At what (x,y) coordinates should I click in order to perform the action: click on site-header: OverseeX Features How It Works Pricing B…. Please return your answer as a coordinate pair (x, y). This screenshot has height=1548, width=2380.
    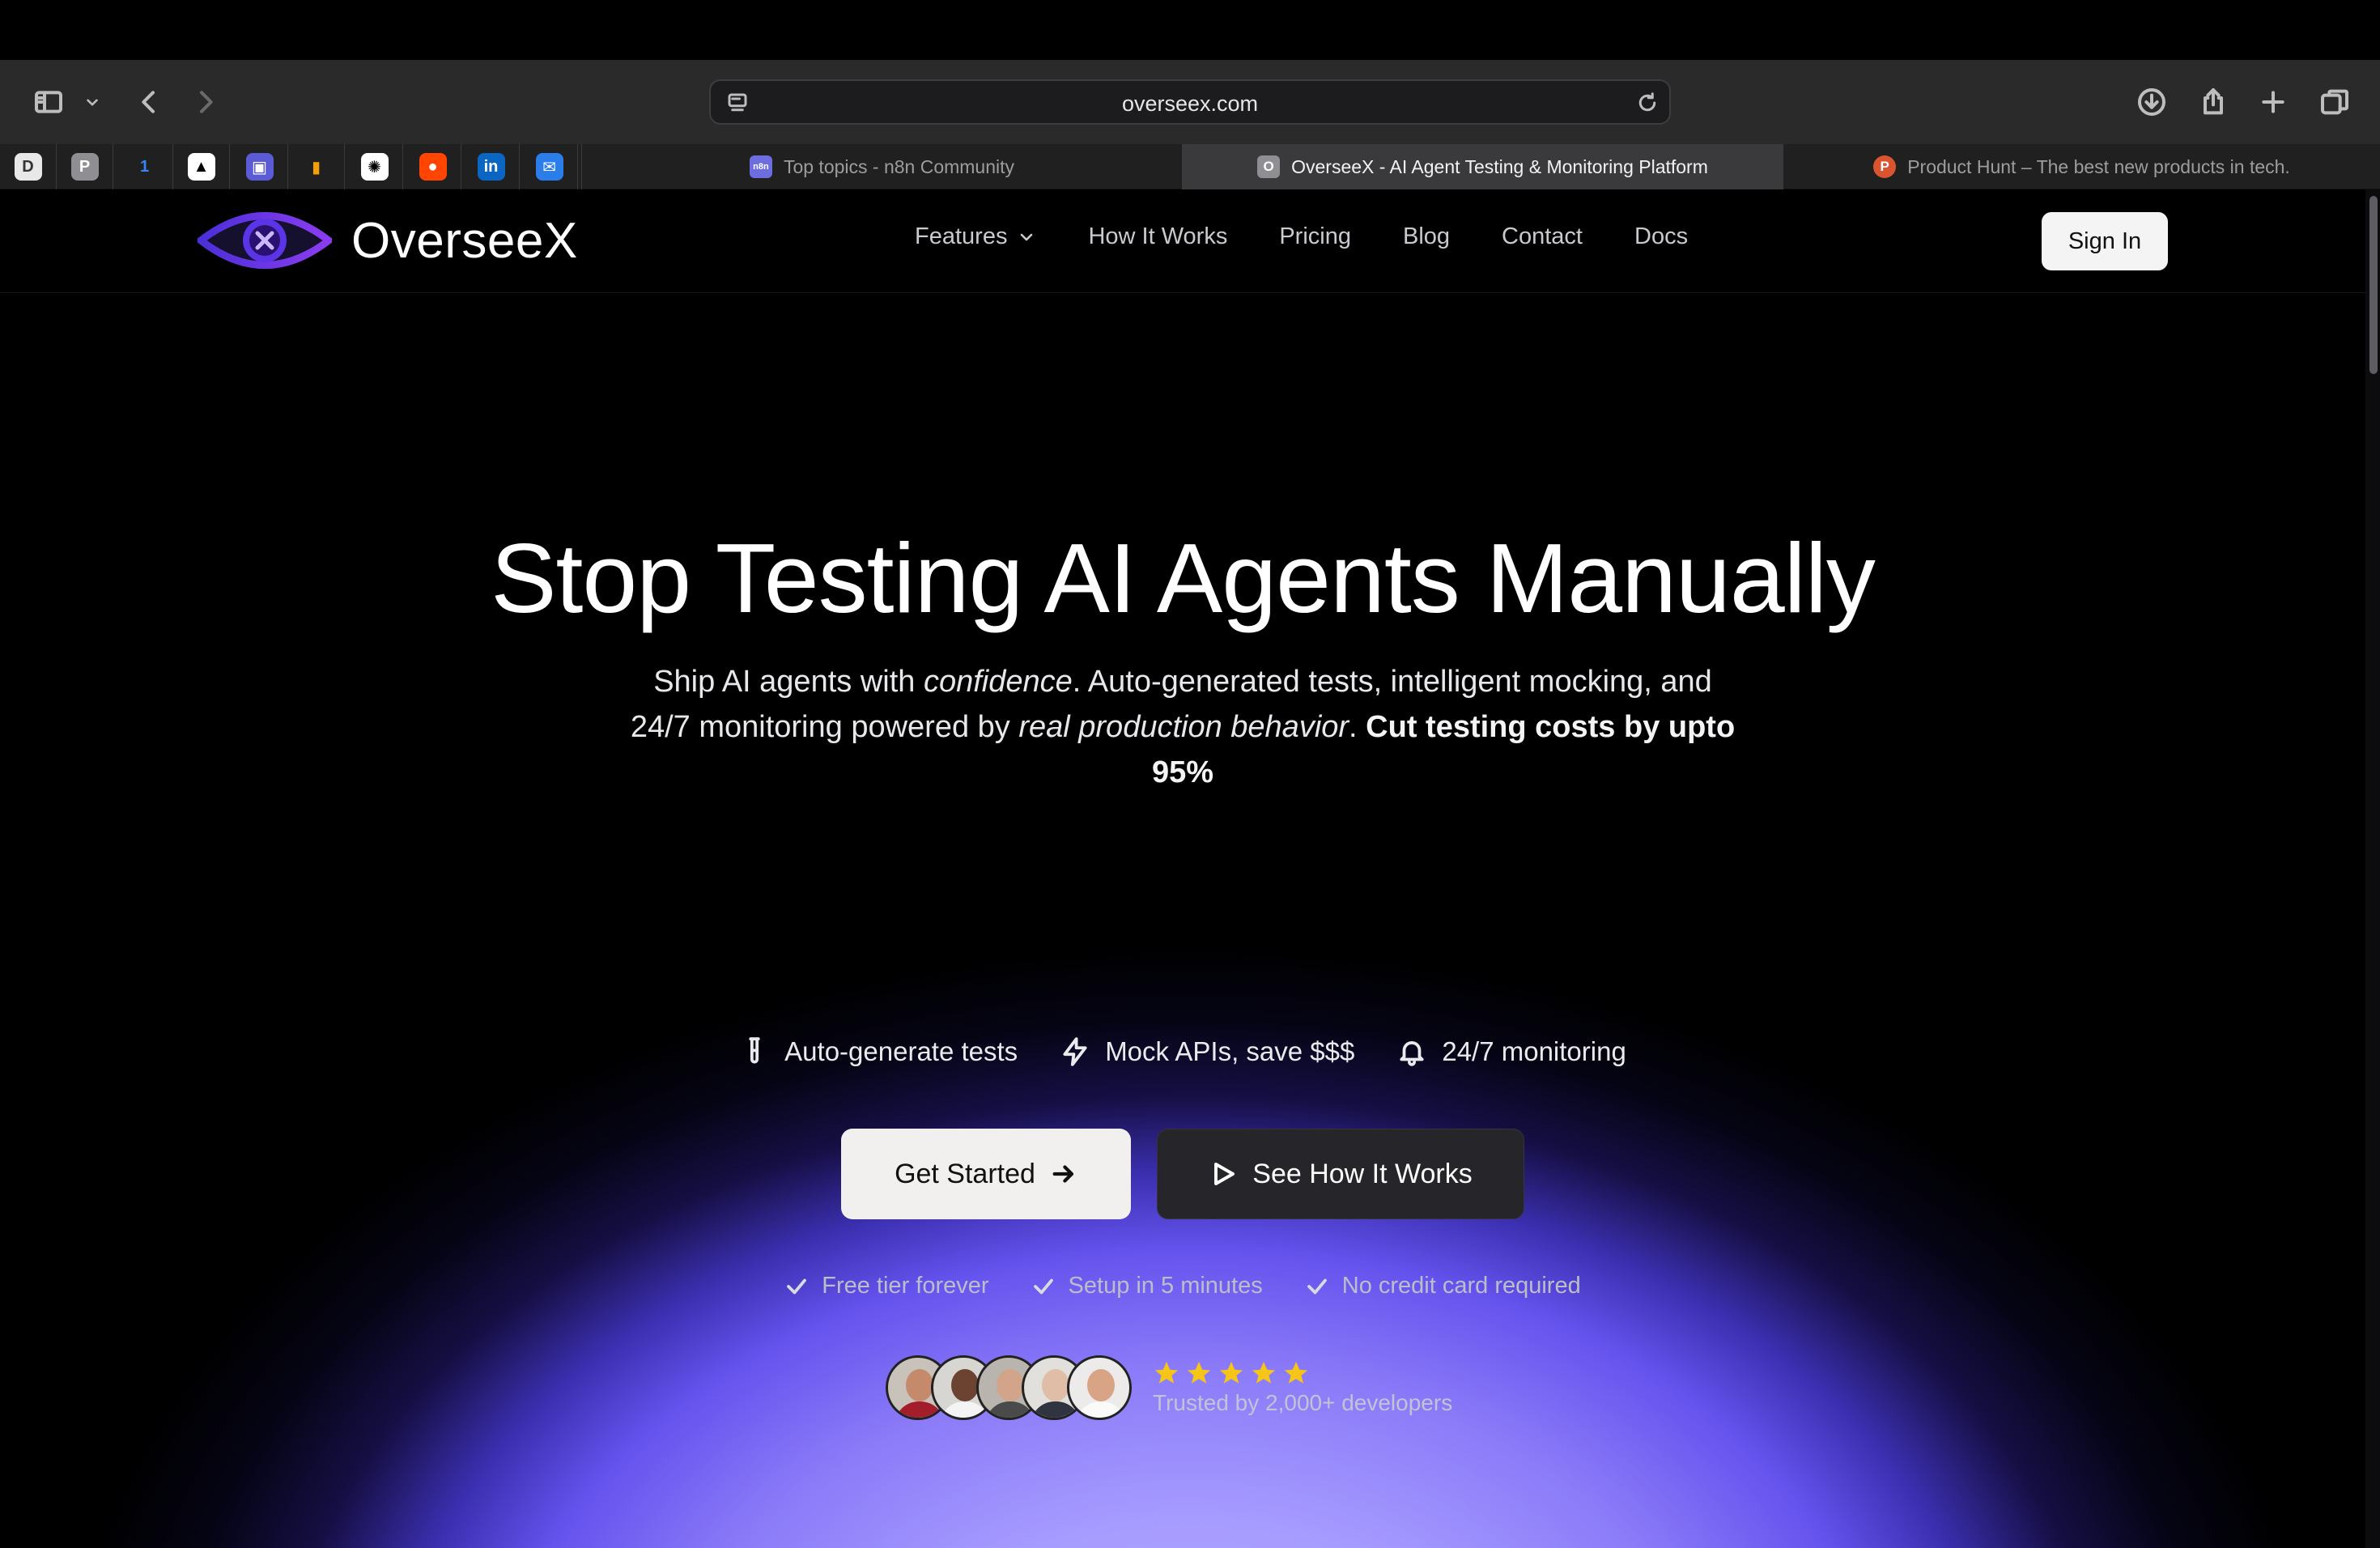
    Looking at the image, I should click on (1182, 241).